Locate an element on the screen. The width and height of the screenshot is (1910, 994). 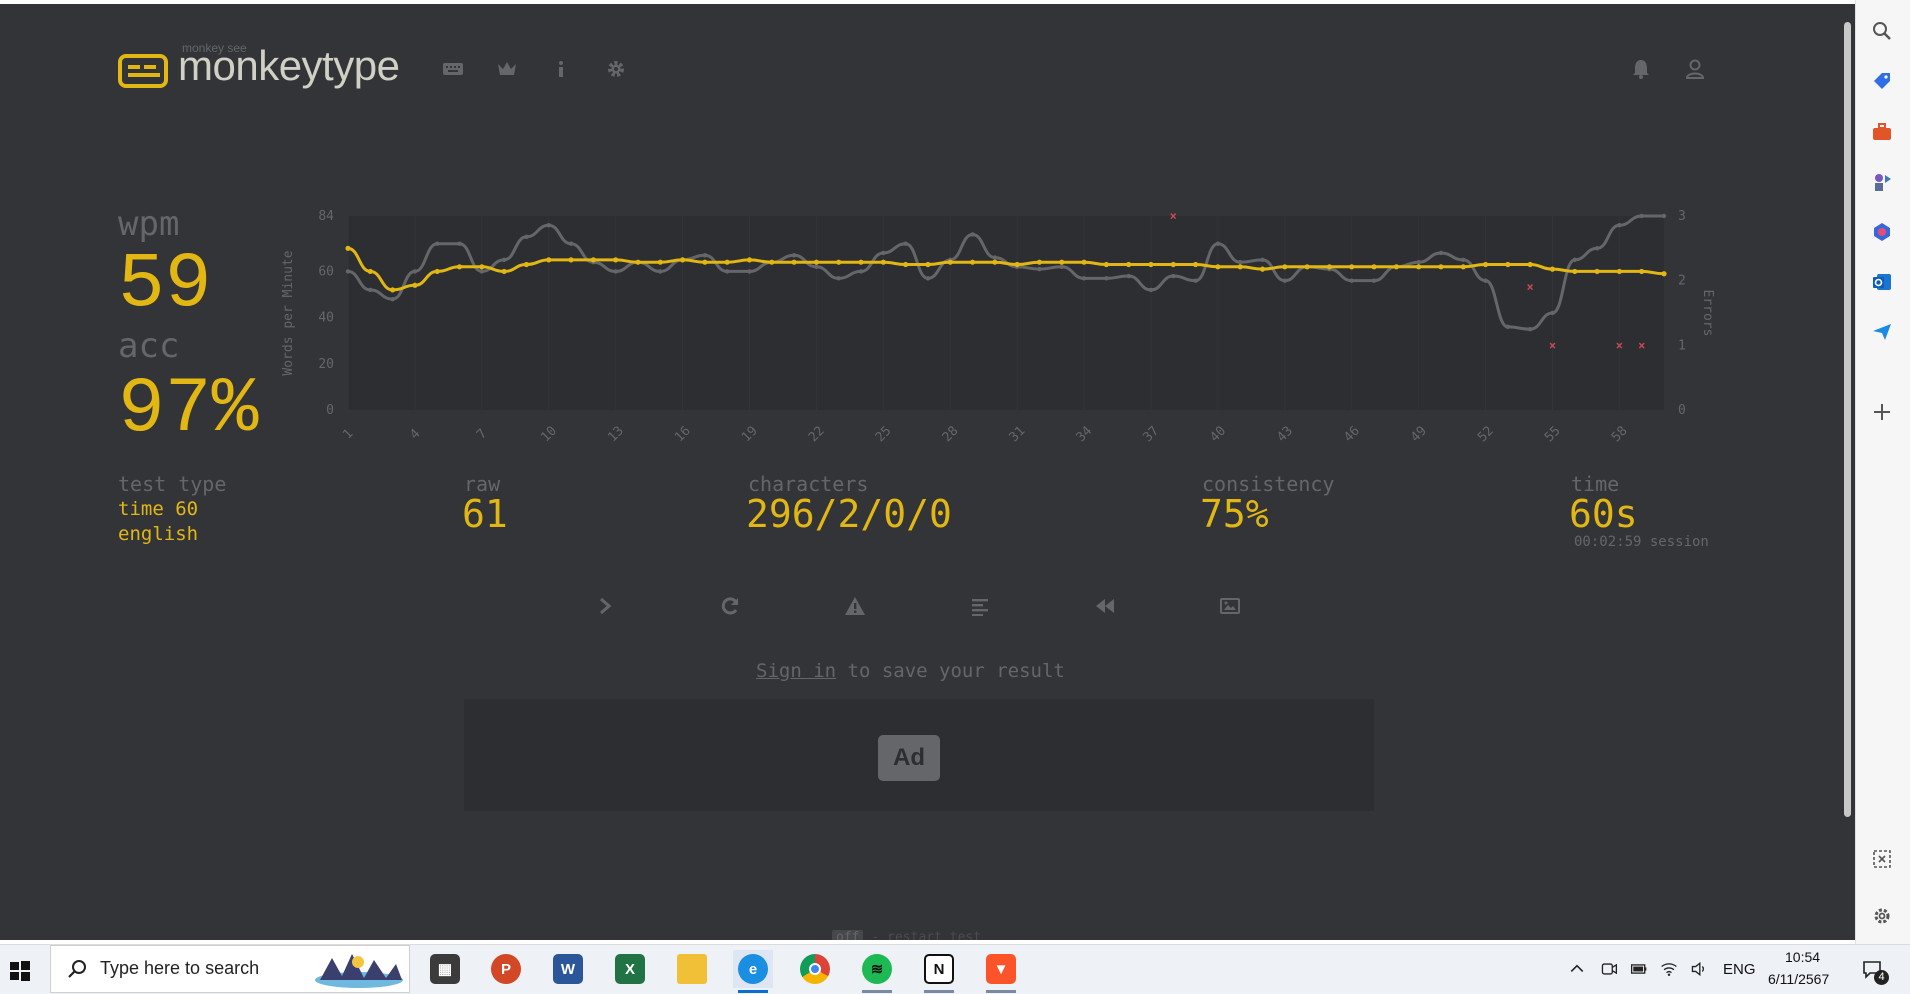
clock-date: 6/11/2567 is located at coordinates (1798, 979).